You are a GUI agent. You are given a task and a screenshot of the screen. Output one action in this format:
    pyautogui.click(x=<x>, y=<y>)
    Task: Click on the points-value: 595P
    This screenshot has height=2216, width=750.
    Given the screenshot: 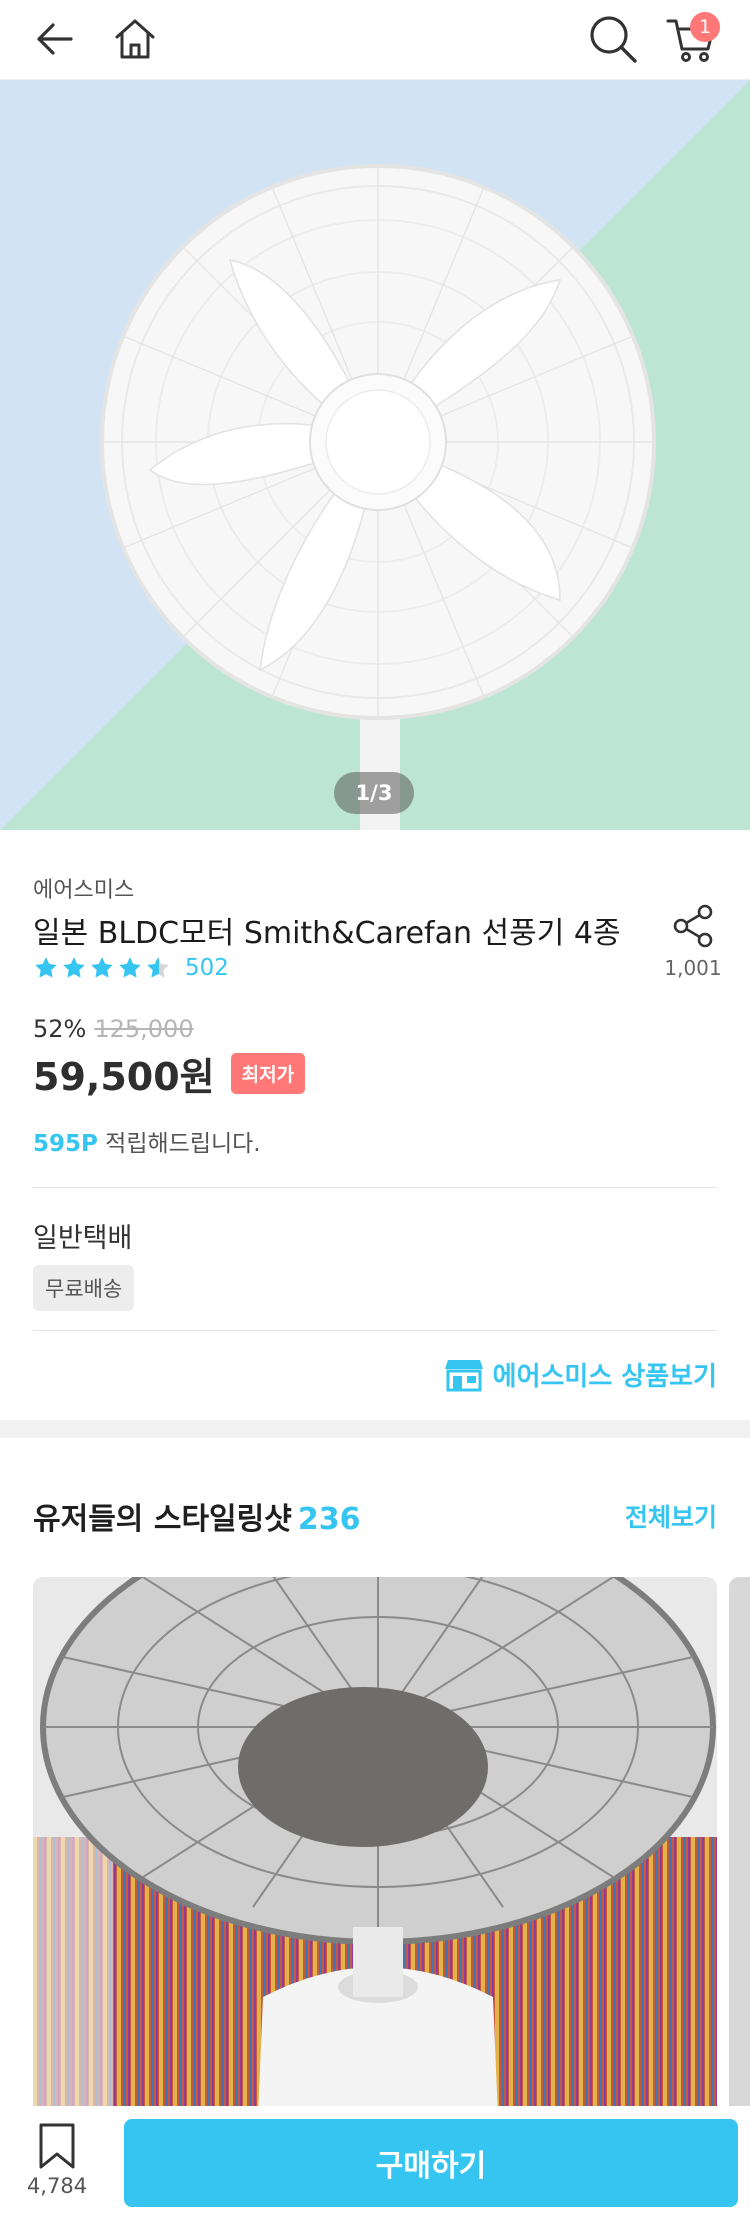 What is the action you would take?
    pyautogui.click(x=65, y=1144)
    